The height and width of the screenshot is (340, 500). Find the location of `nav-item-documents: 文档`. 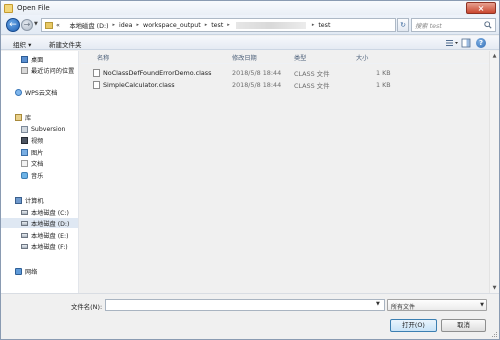

nav-item-documents: 文档 is located at coordinates (39, 163).